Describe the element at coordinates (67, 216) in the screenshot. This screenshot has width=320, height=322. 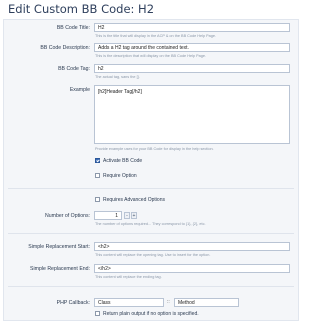
I see `num-options-label: Number of Options:` at that location.